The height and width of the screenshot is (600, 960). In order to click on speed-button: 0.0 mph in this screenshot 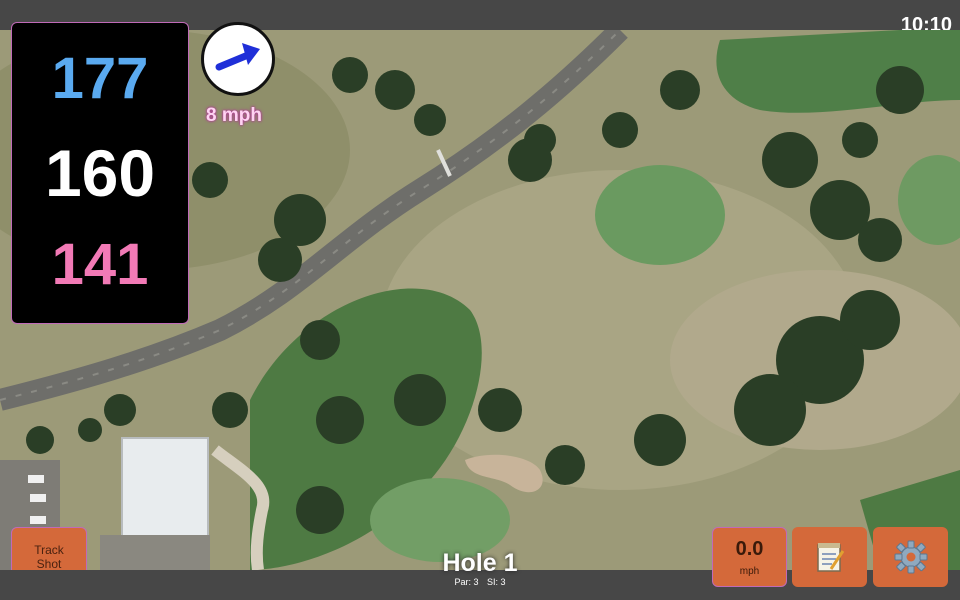, I will do `click(749, 557)`.